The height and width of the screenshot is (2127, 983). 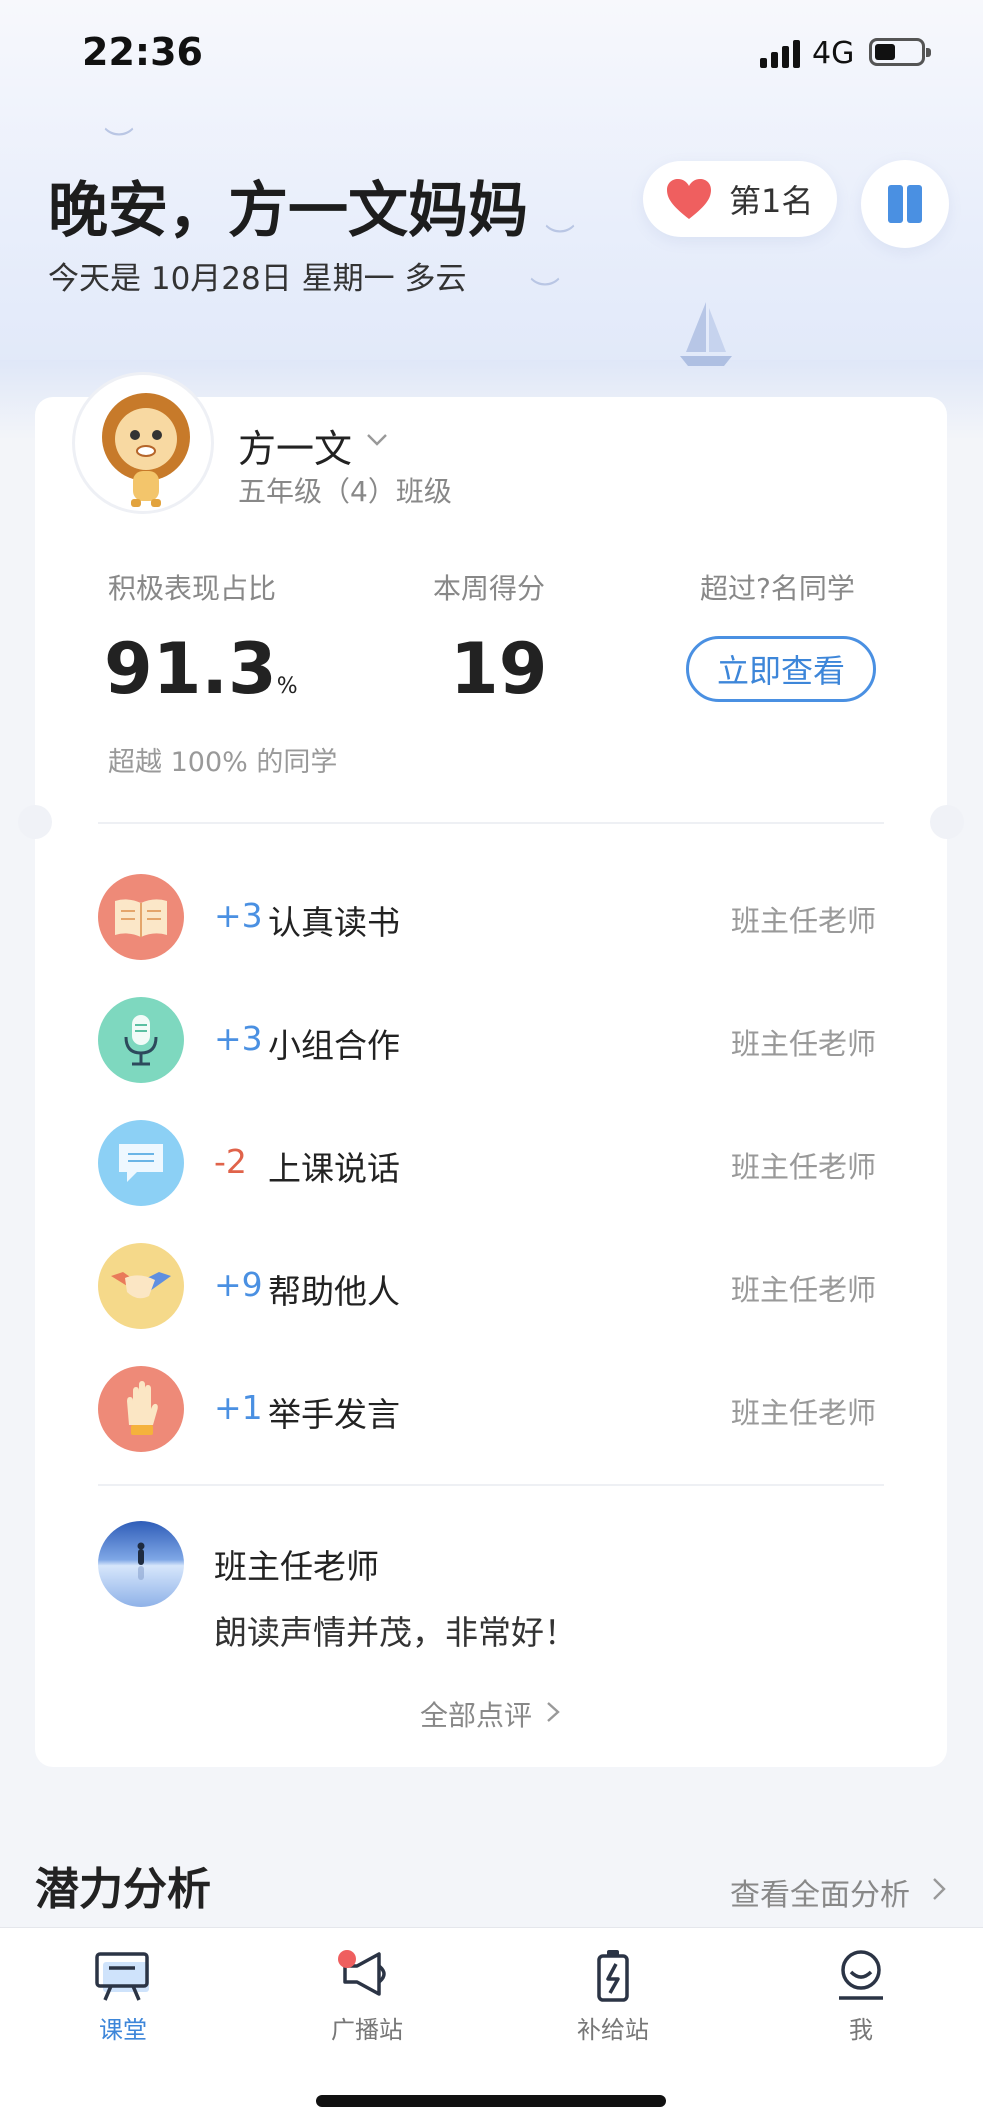 I want to click on record-label: 帮助他人, so click(x=334, y=1291).